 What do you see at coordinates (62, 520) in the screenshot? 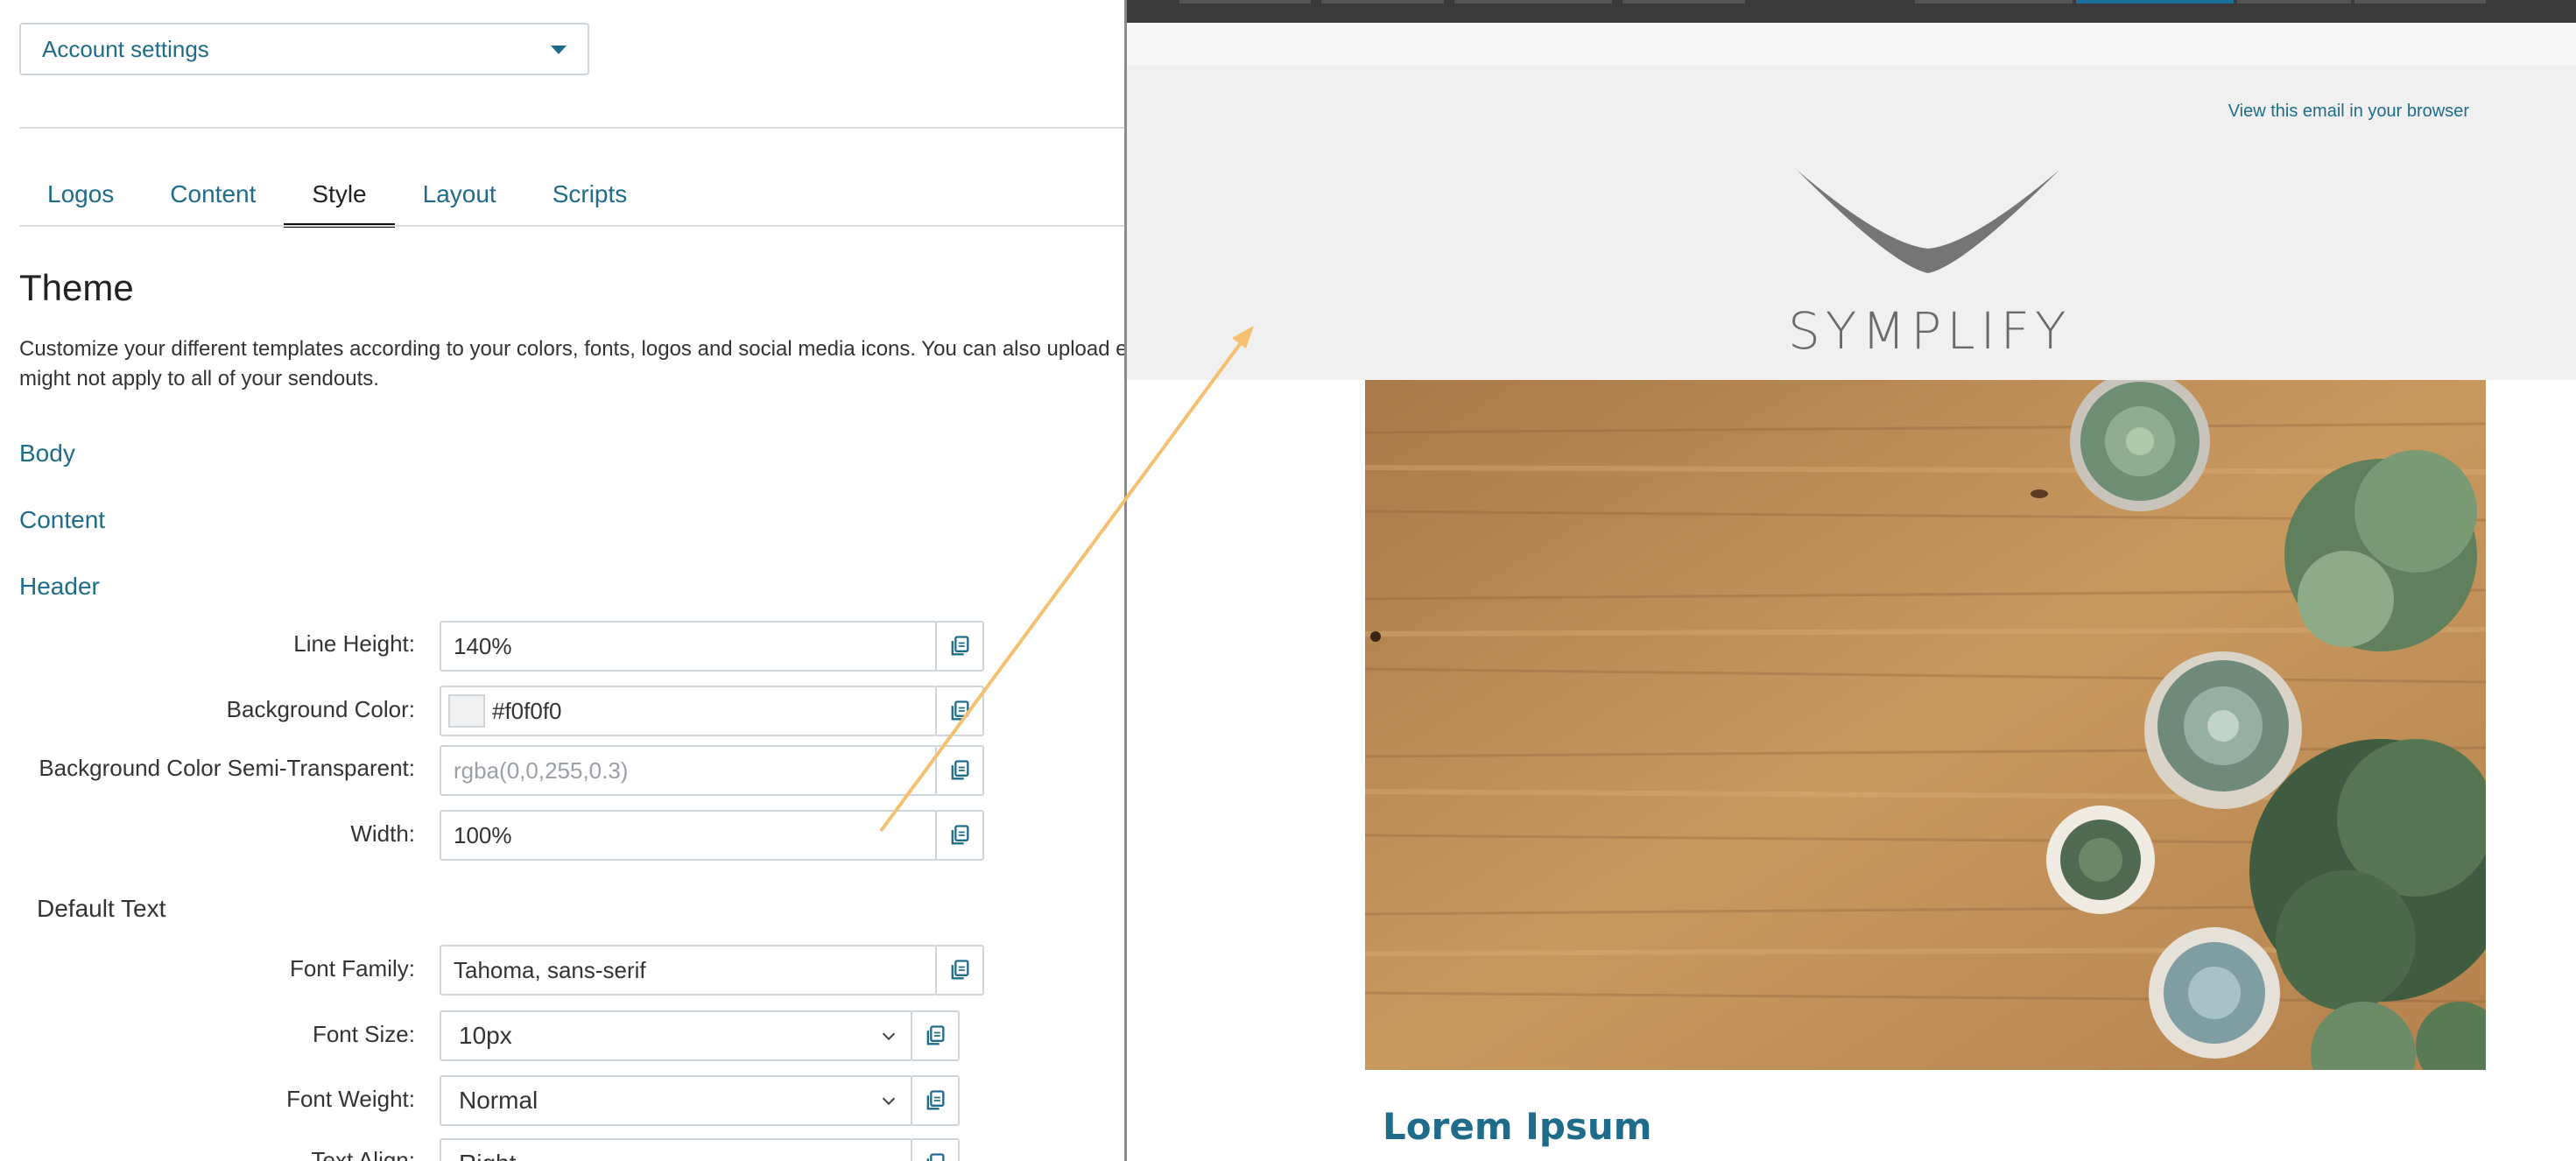
I see `section-content-link: Content` at bounding box center [62, 520].